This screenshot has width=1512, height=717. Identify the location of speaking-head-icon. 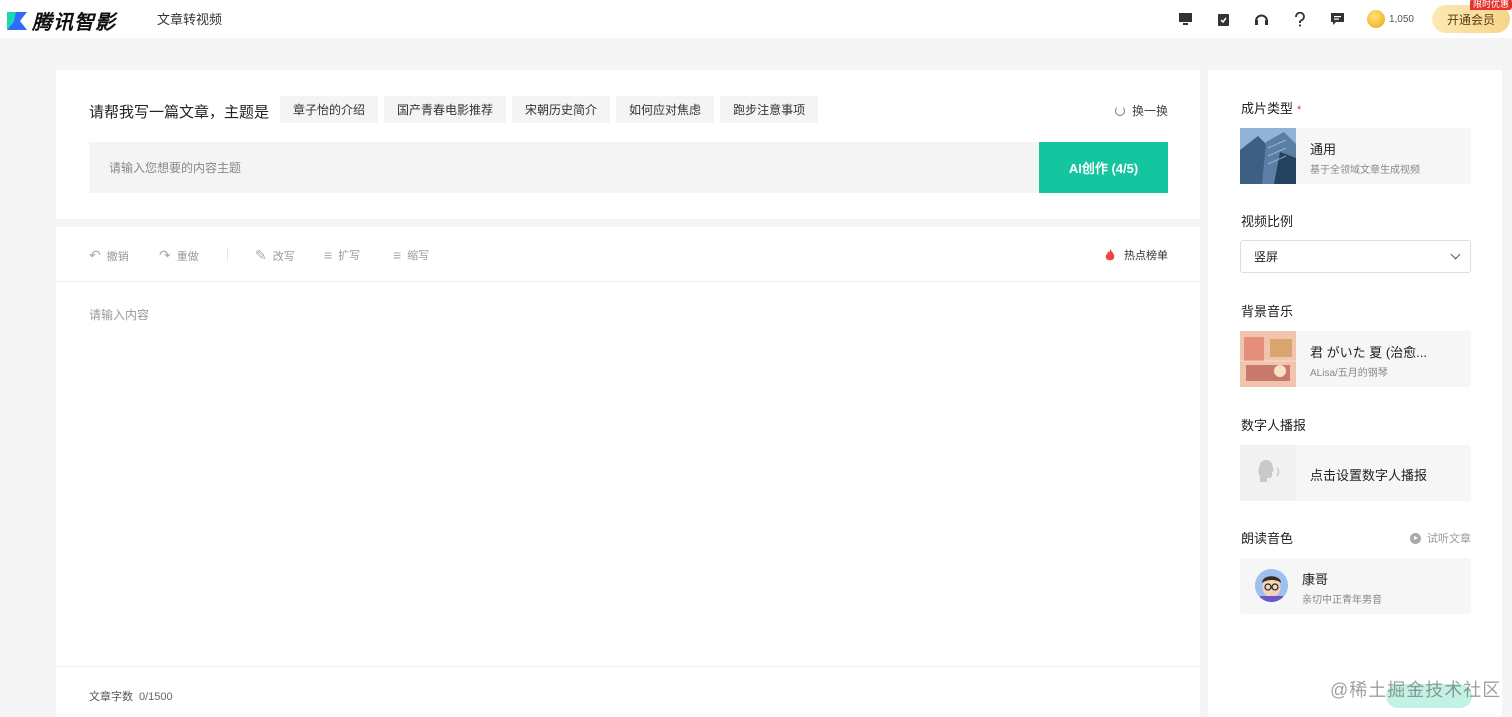
(1269, 470).